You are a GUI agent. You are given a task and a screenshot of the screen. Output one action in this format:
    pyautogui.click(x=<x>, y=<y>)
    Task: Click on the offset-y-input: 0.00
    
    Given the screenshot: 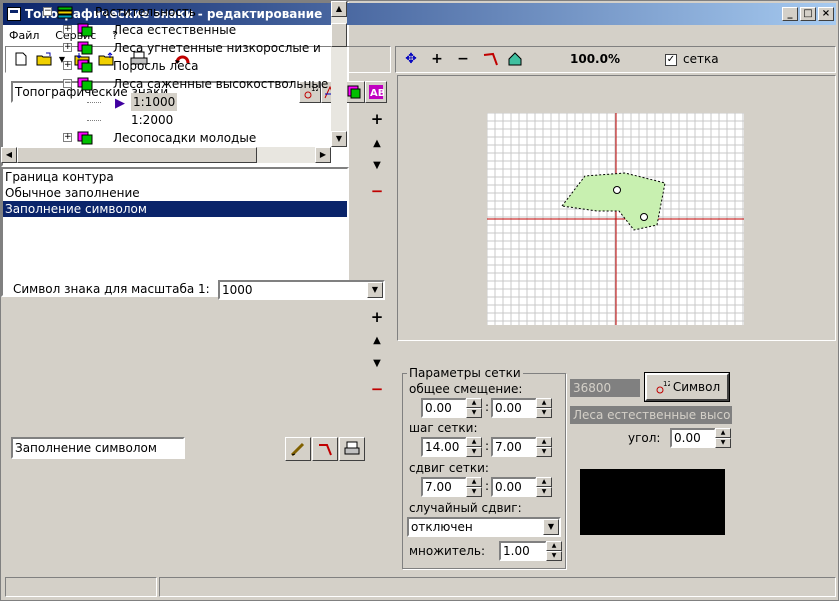 What is the action you would take?
    pyautogui.click(x=514, y=408)
    